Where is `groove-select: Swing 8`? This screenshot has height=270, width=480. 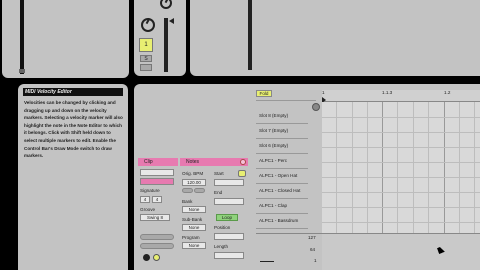
groove-select: Swing 8 is located at coordinates (155, 217).